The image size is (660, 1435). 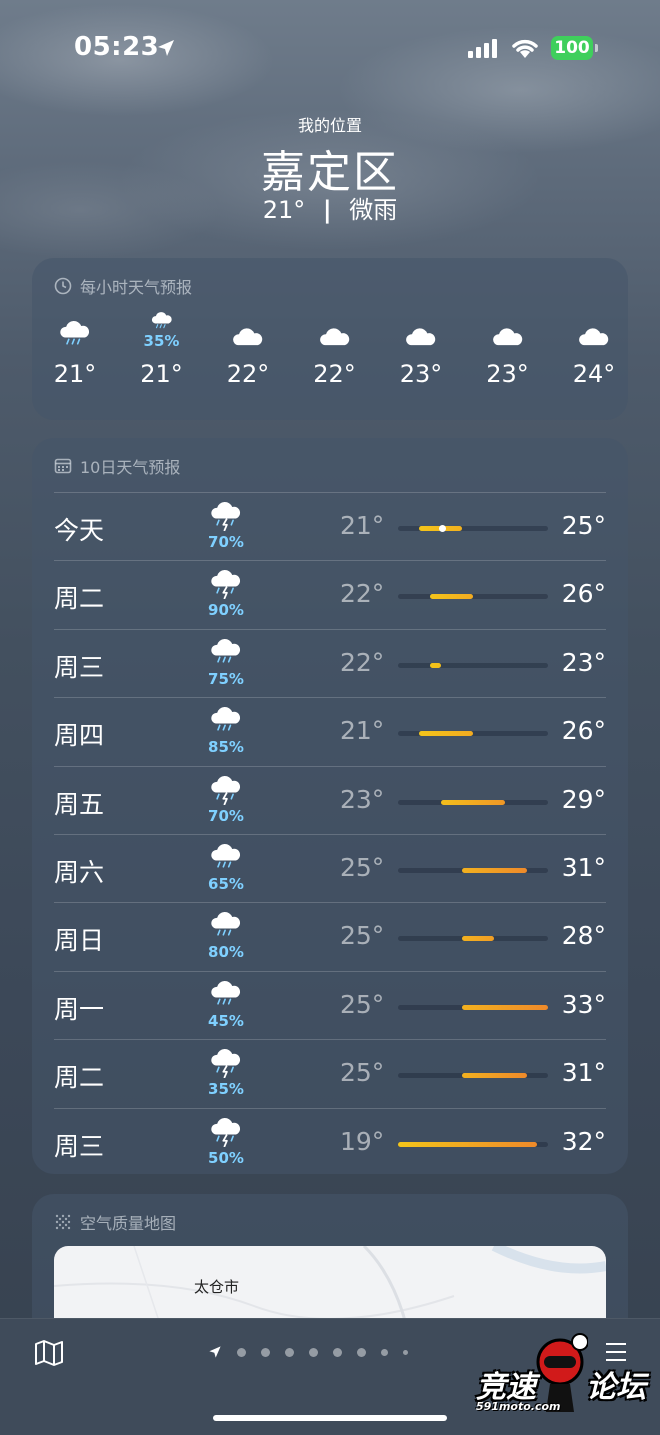 What do you see at coordinates (75, 374) in the screenshot?
I see `hourly-temp: 21°` at bounding box center [75, 374].